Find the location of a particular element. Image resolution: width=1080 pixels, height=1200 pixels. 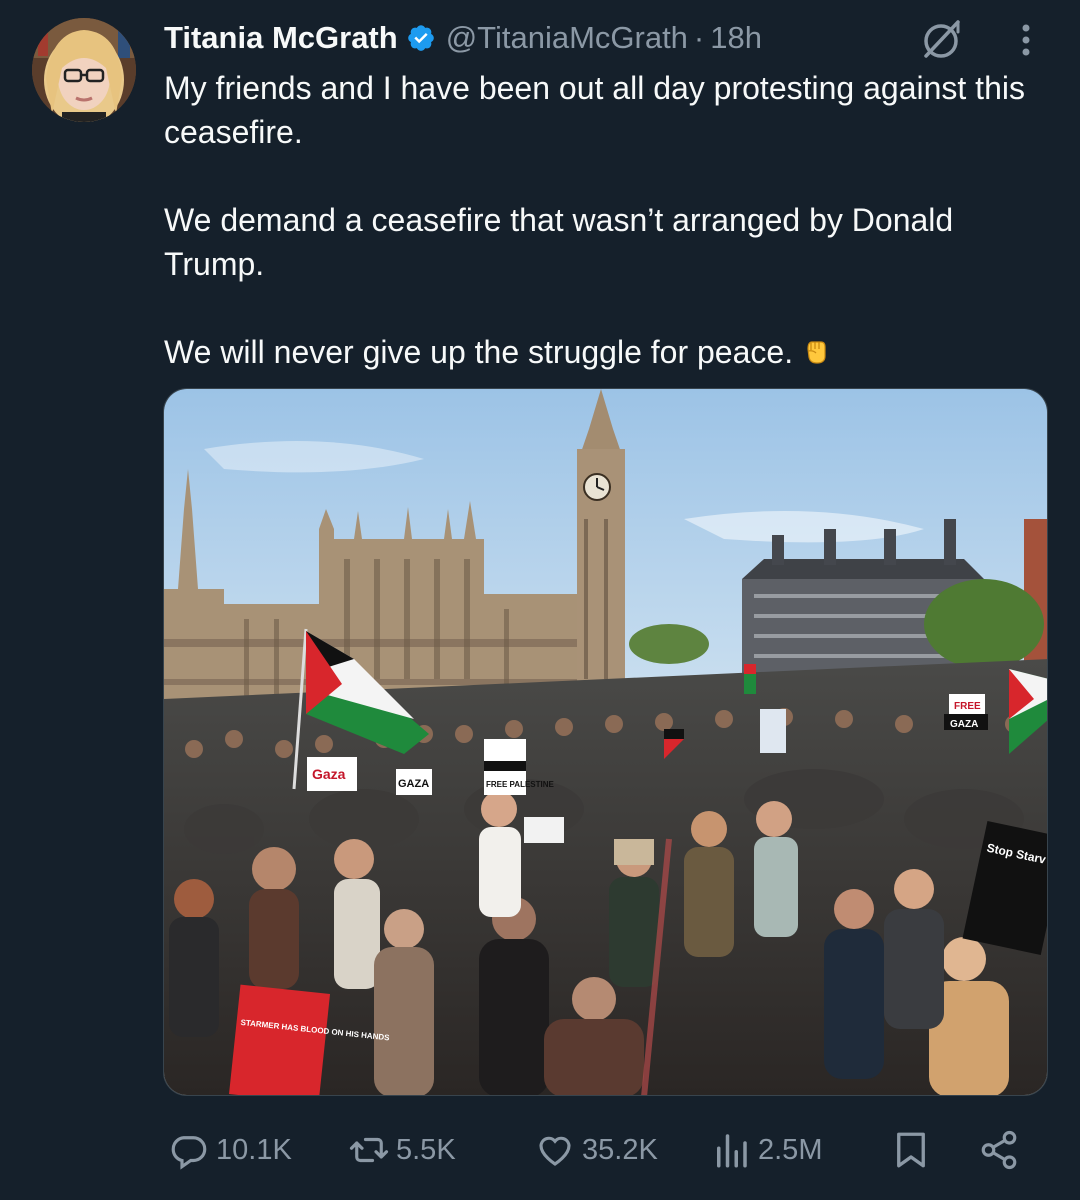

like-icon is located at coordinates (555, 1151).